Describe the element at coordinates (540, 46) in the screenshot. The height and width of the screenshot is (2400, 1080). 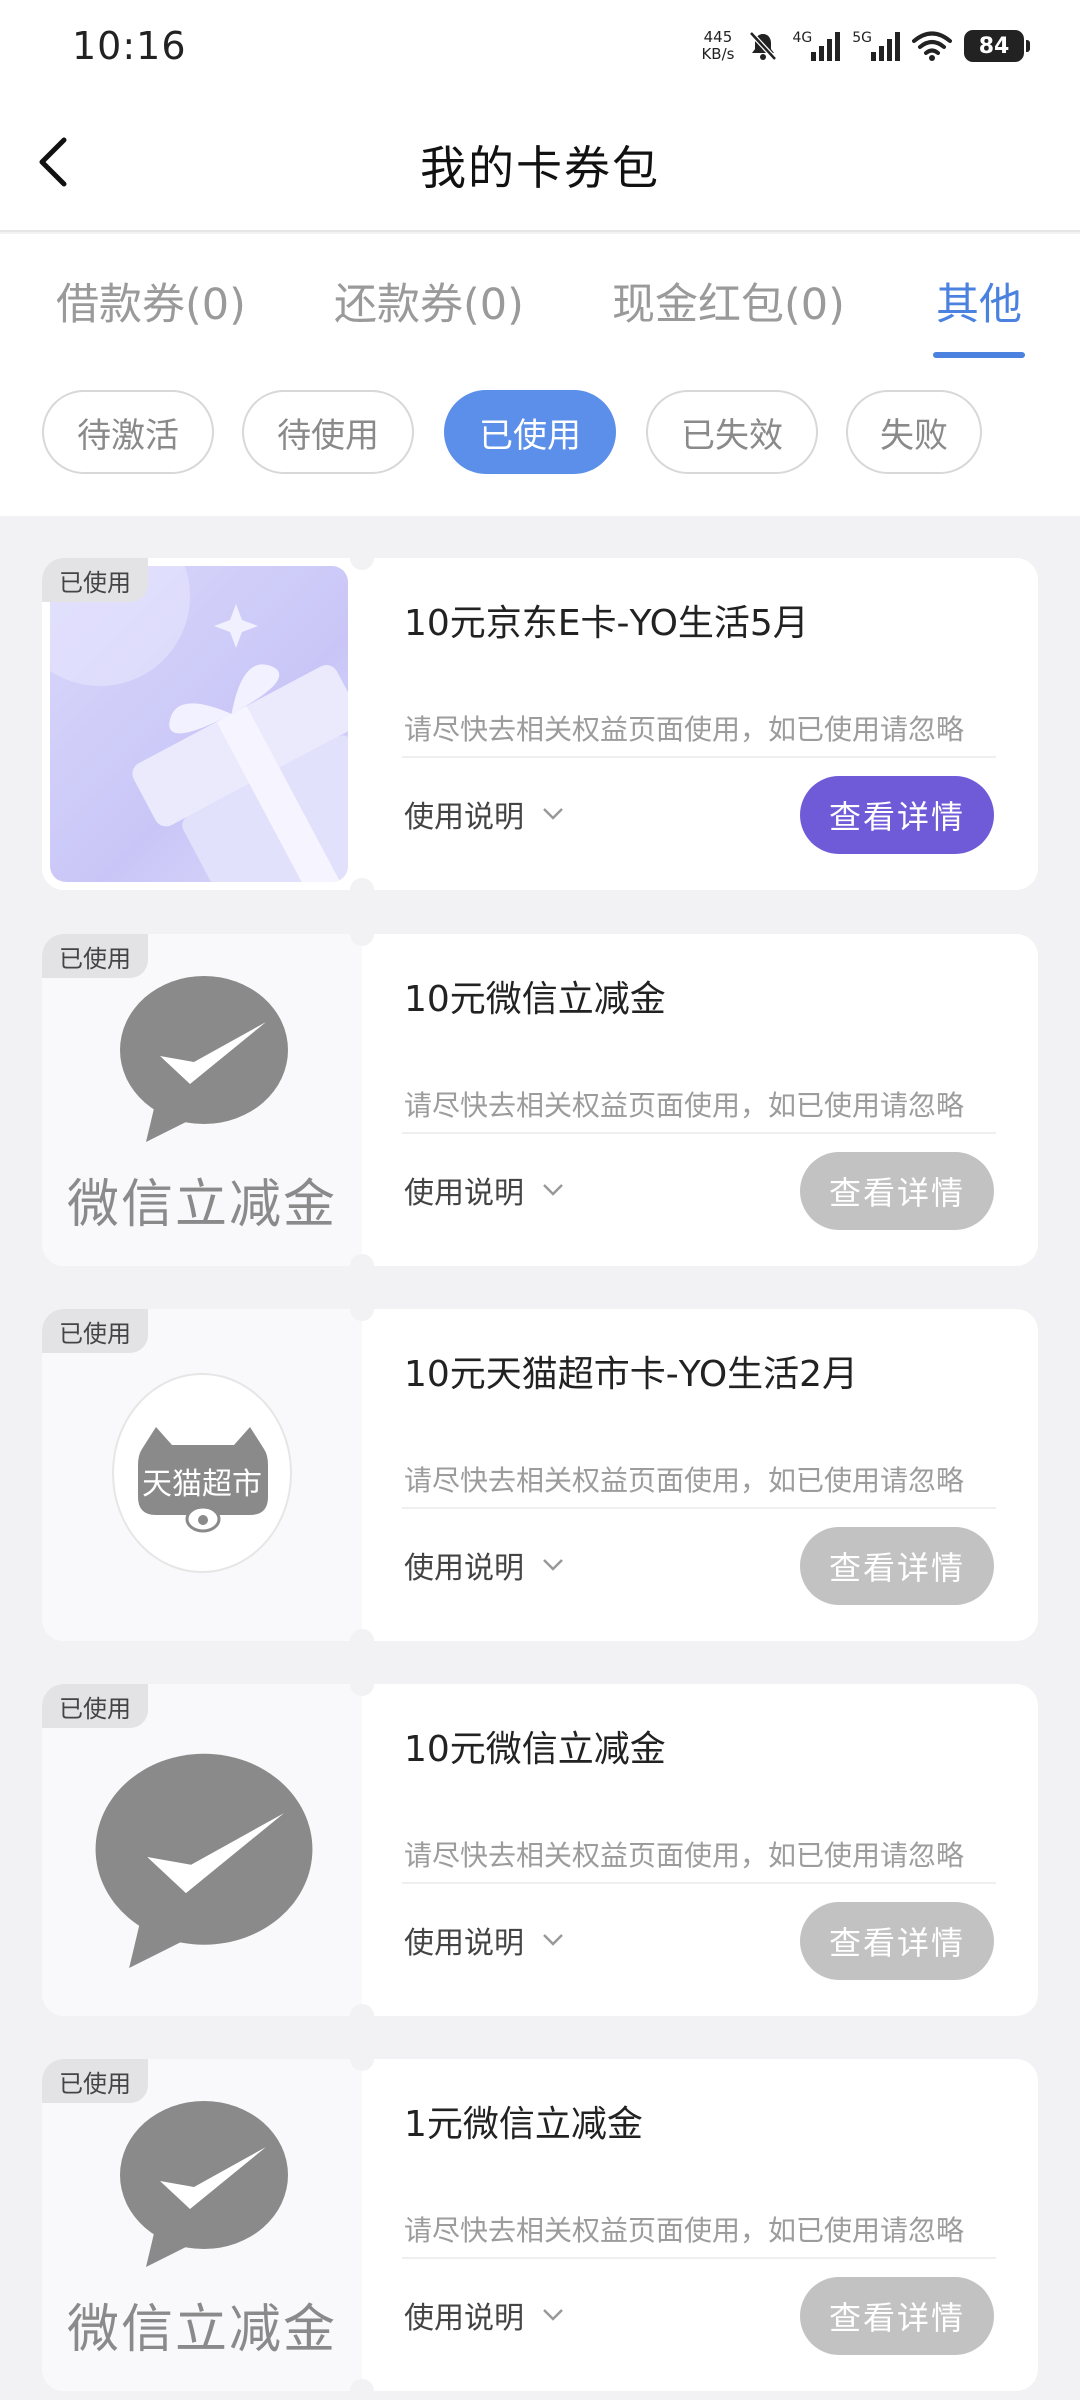
I see `status-bar: 10:16 445 KB/s 4G 5G 84` at that location.